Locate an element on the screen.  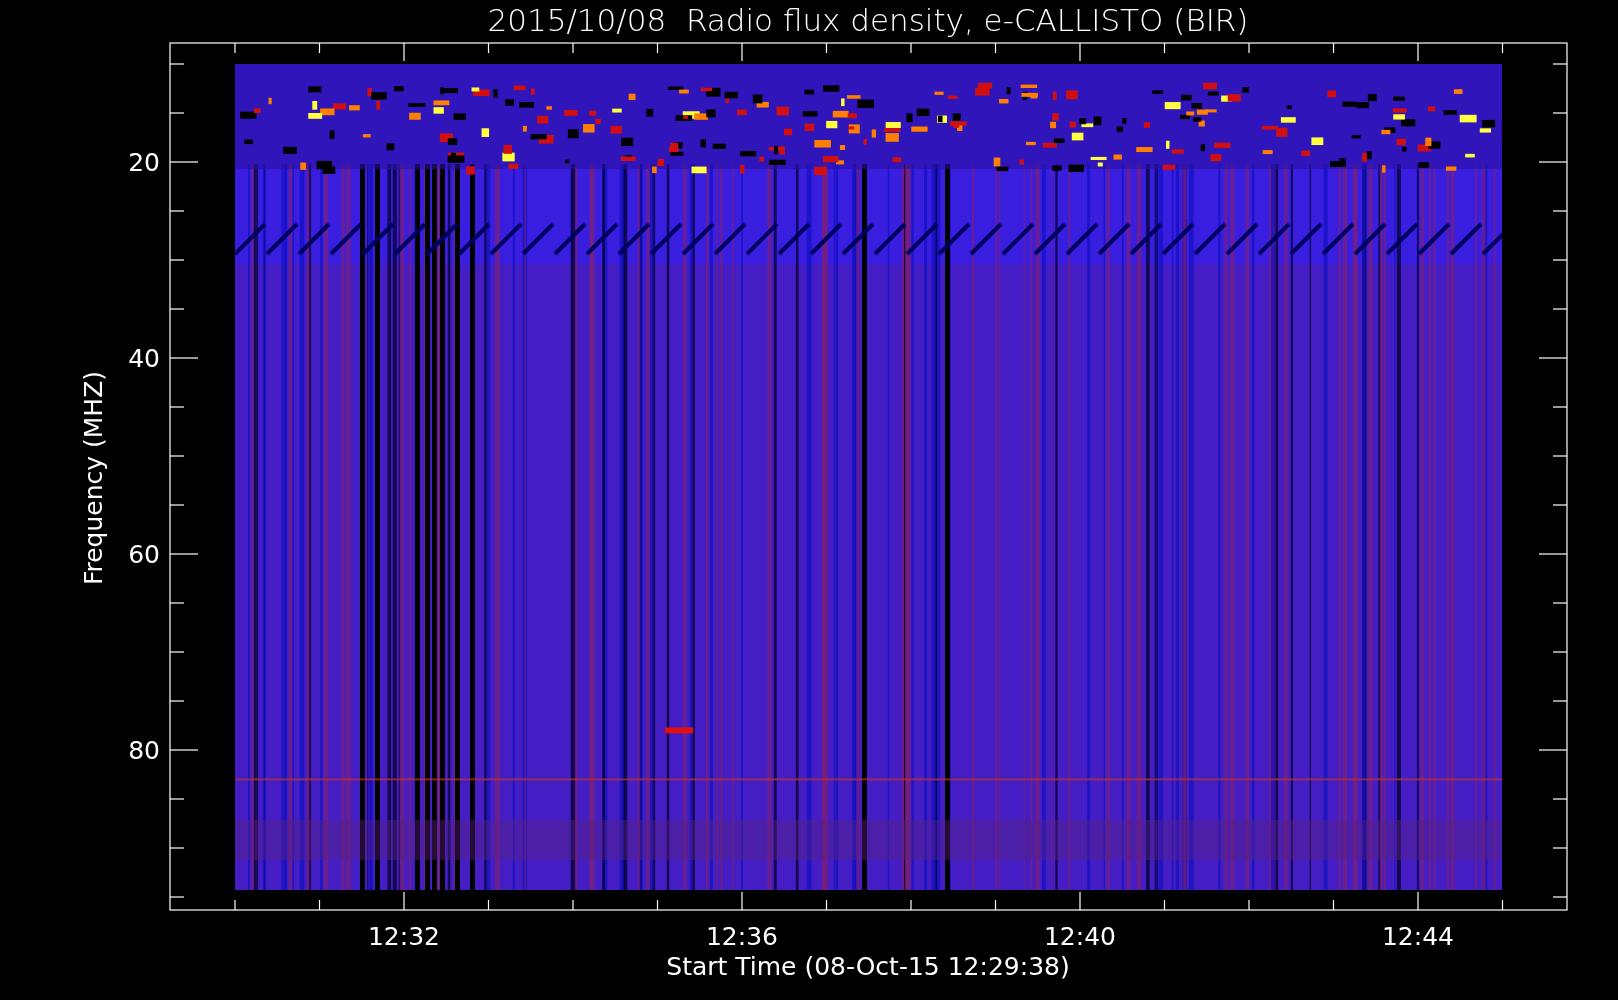
y-tick-label: 40 is located at coordinates (144, 358).